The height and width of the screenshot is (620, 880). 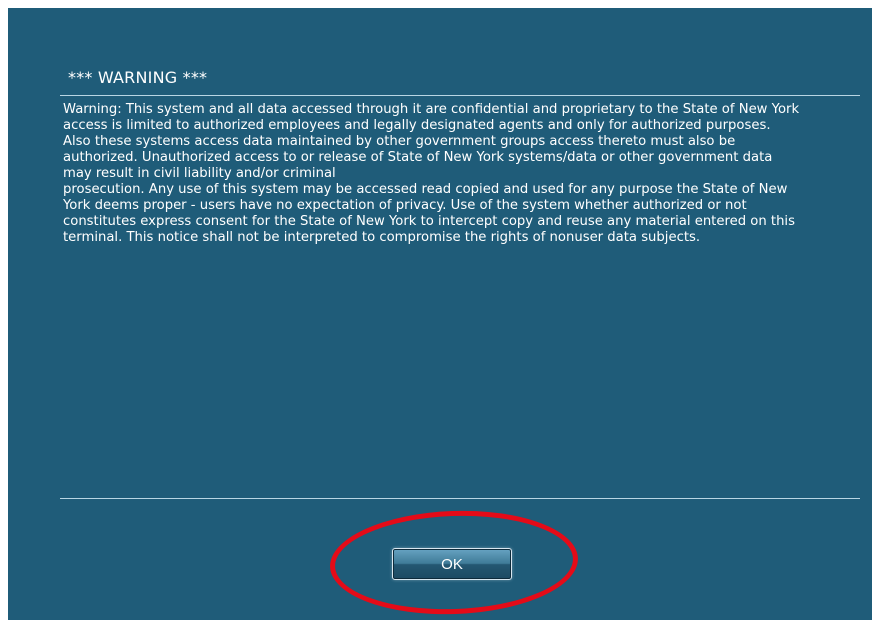 What do you see at coordinates (452, 564) in the screenshot?
I see `ok-button: OK` at bounding box center [452, 564].